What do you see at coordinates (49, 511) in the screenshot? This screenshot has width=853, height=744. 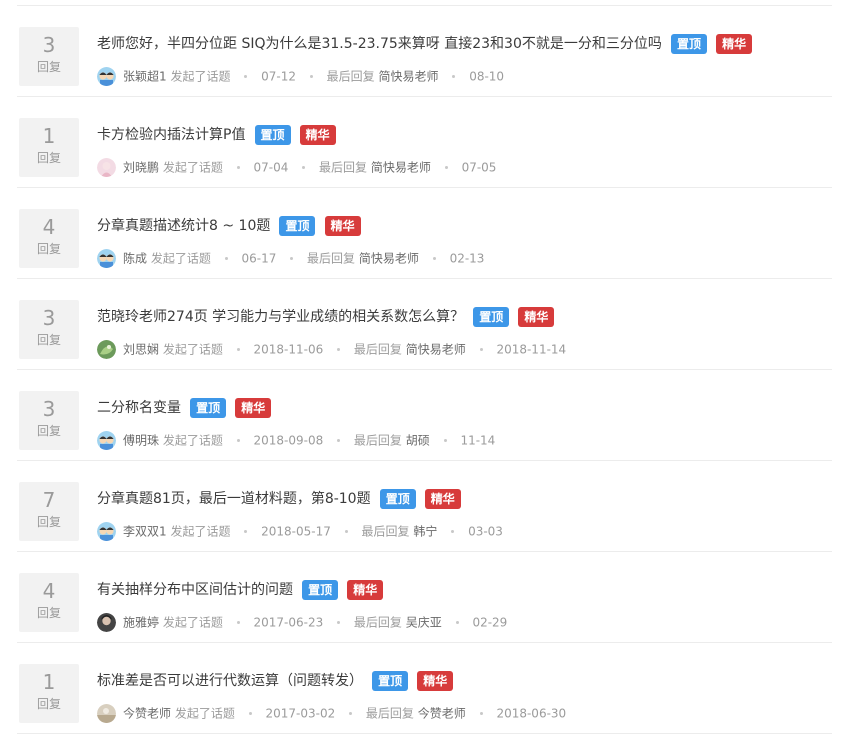 I see `reply-count-box: 7 回复` at bounding box center [49, 511].